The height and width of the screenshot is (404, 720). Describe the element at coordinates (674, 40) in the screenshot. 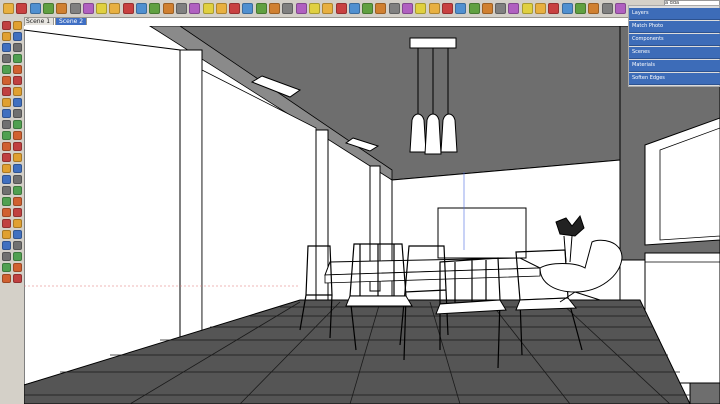

I see `tray-panel-header: Components` at that location.